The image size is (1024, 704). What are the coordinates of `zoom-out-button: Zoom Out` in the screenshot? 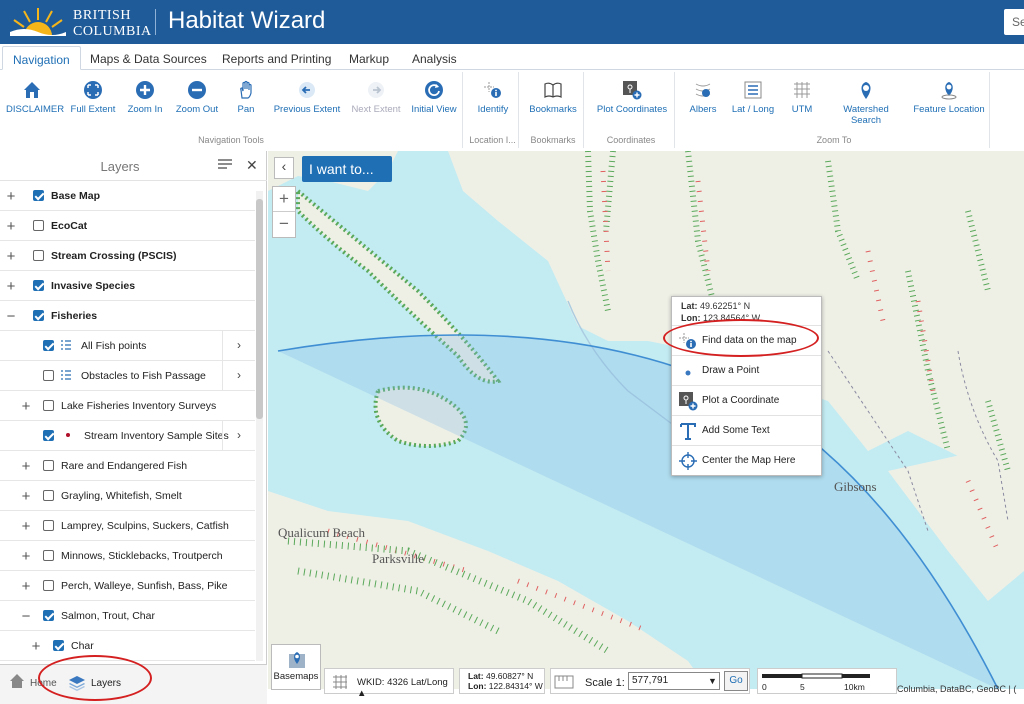 It's located at (197, 97).